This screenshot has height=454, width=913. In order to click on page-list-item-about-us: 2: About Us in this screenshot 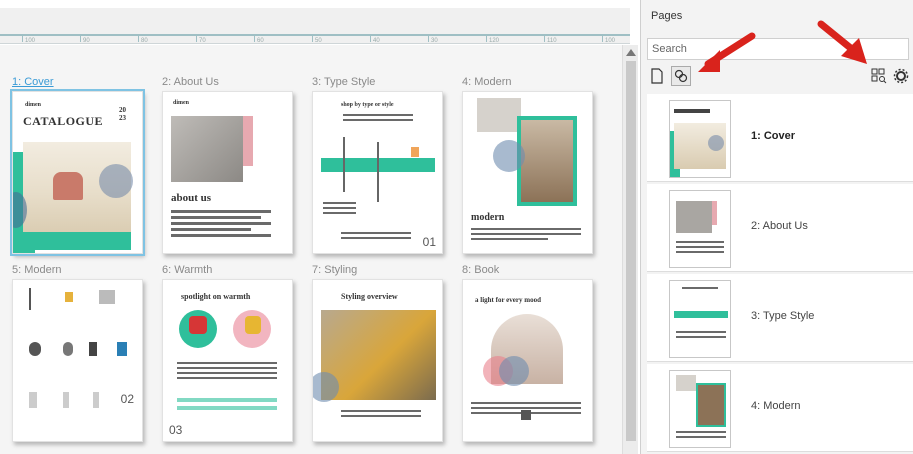, I will do `click(780, 228)`.